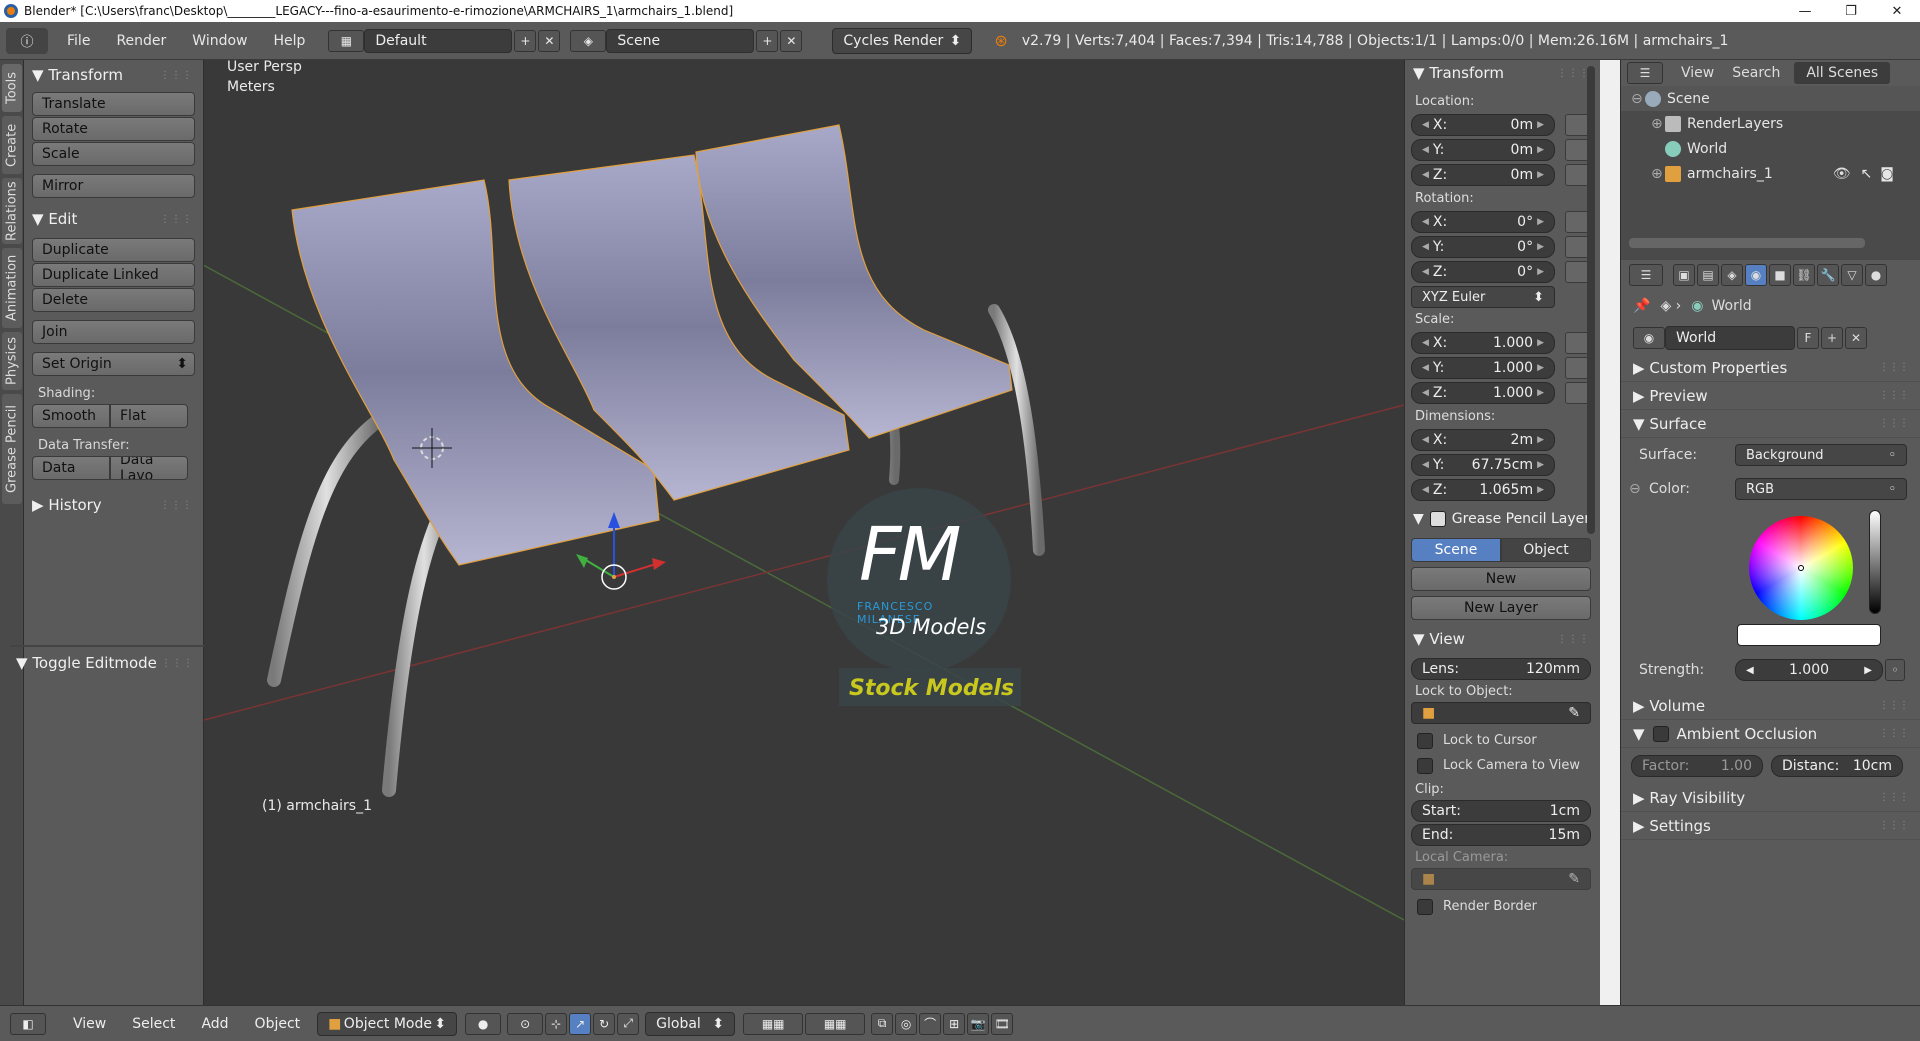 The height and width of the screenshot is (1041, 1920). Describe the element at coordinates (906, 1023) in the screenshot. I see `proportional-edit-icon: ◎` at that location.